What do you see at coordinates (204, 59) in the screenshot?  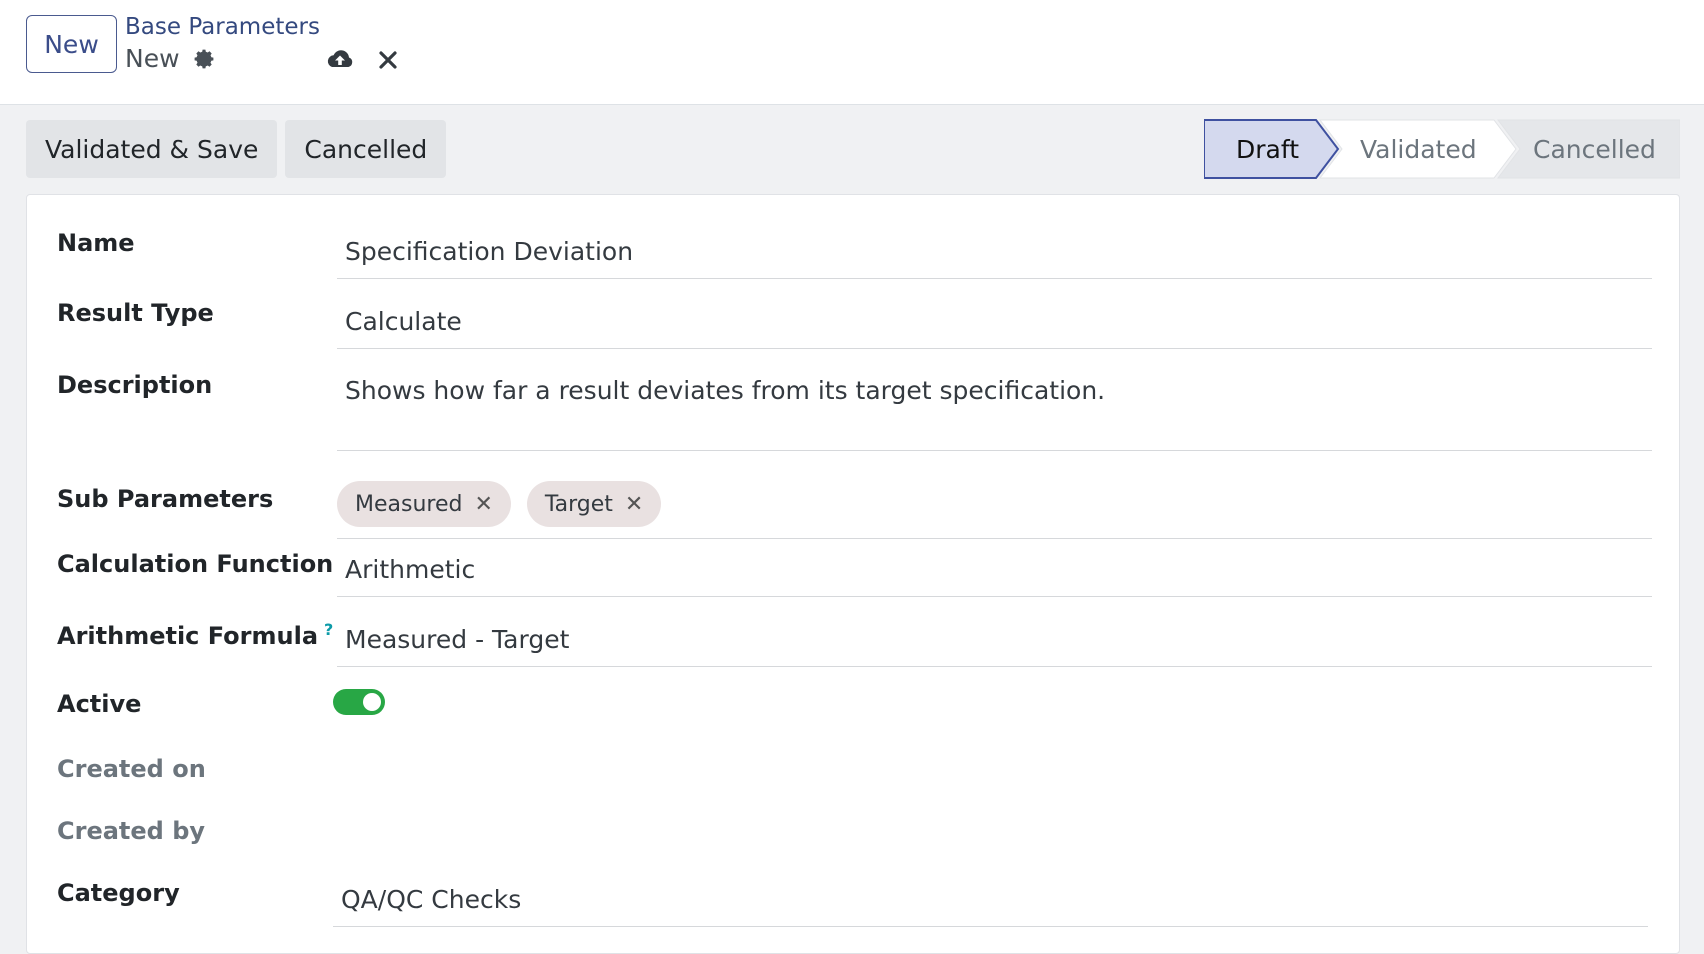 I see `gear-icon` at bounding box center [204, 59].